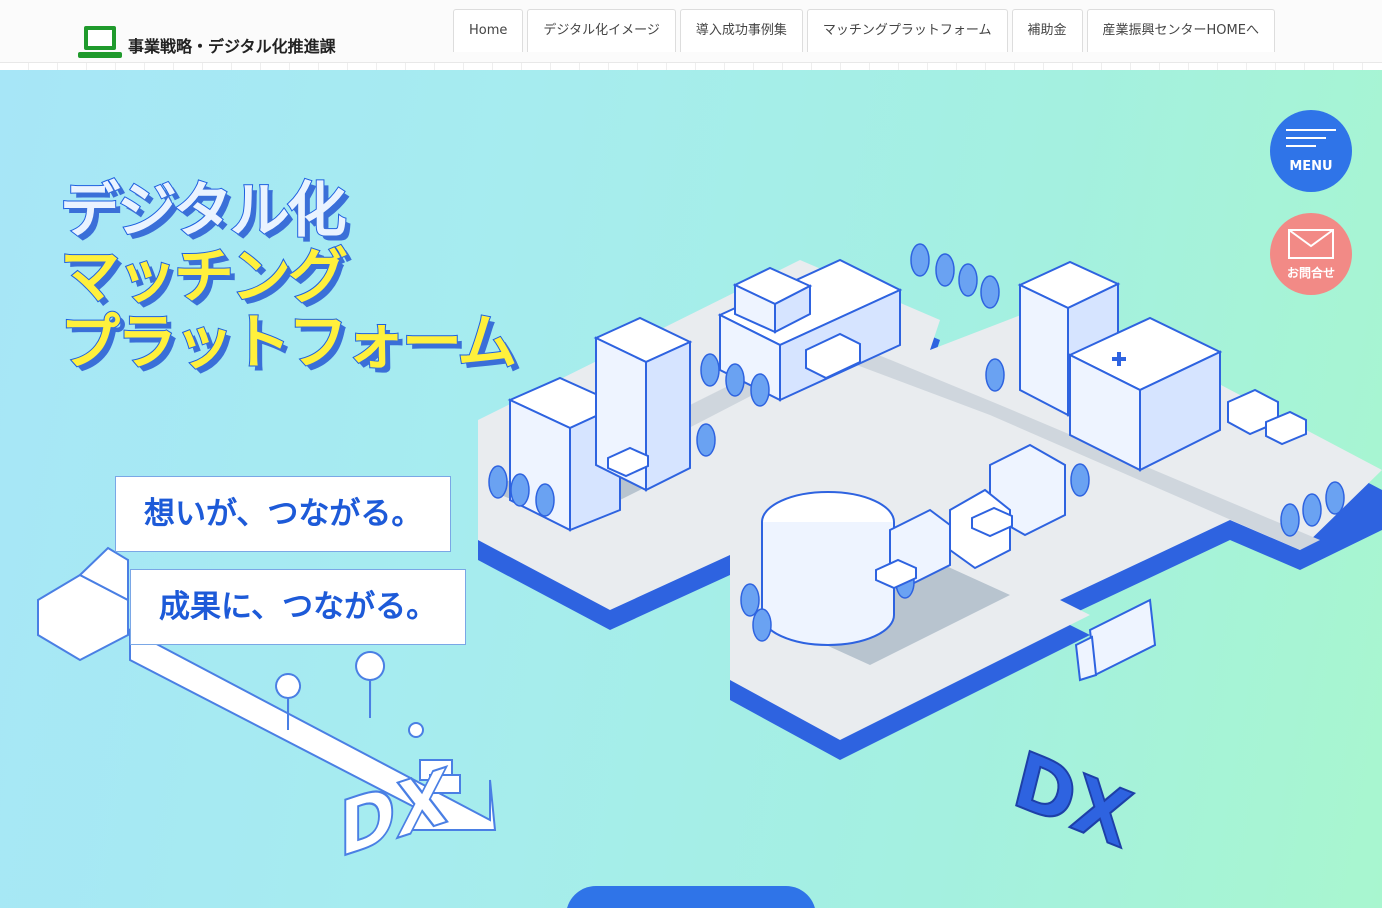  I want to click on delivery-truck-icon, so click(1115, 640).